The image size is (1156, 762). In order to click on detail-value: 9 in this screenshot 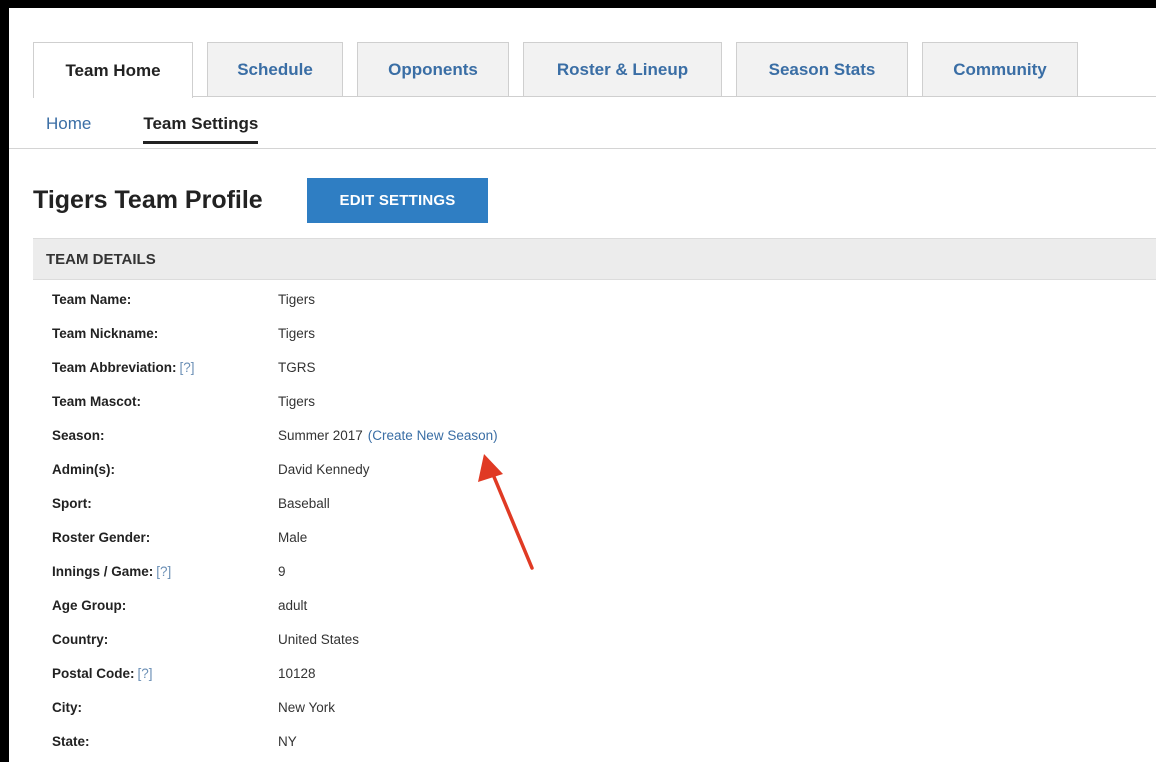, I will do `click(282, 571)`.